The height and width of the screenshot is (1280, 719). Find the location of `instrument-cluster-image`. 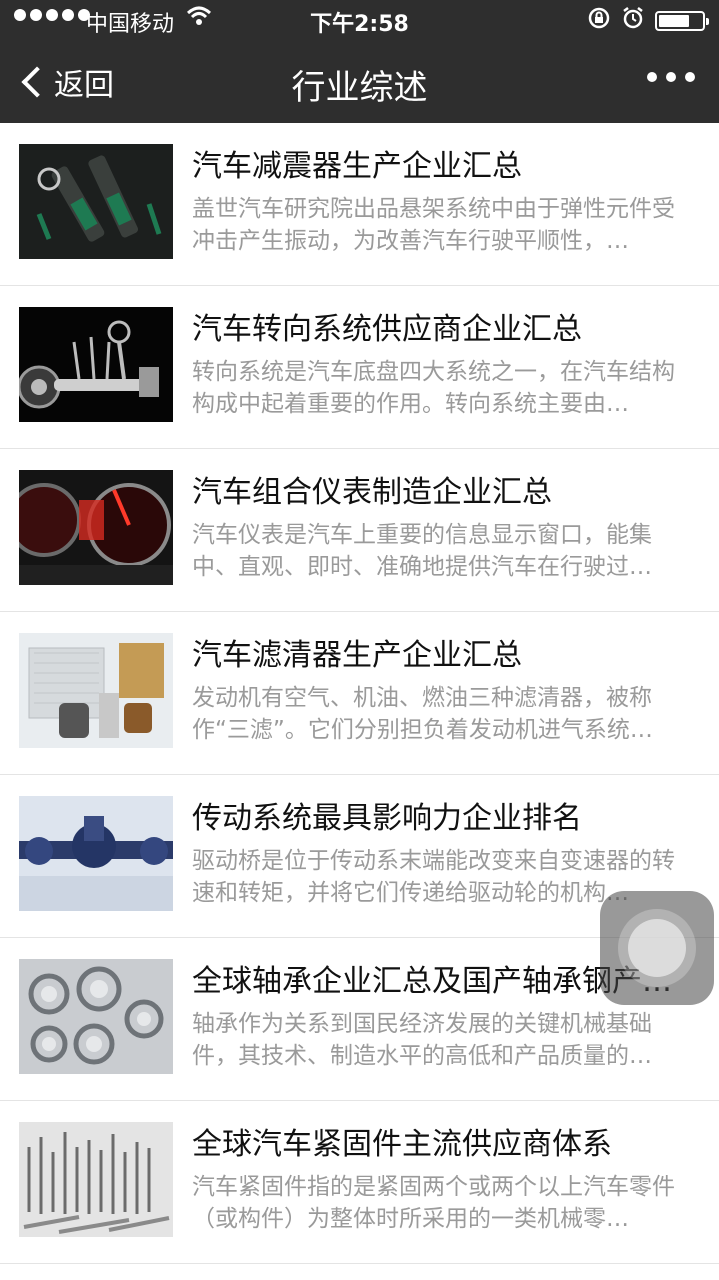

instrument-cluster-image is located at coordinates (96, 527).